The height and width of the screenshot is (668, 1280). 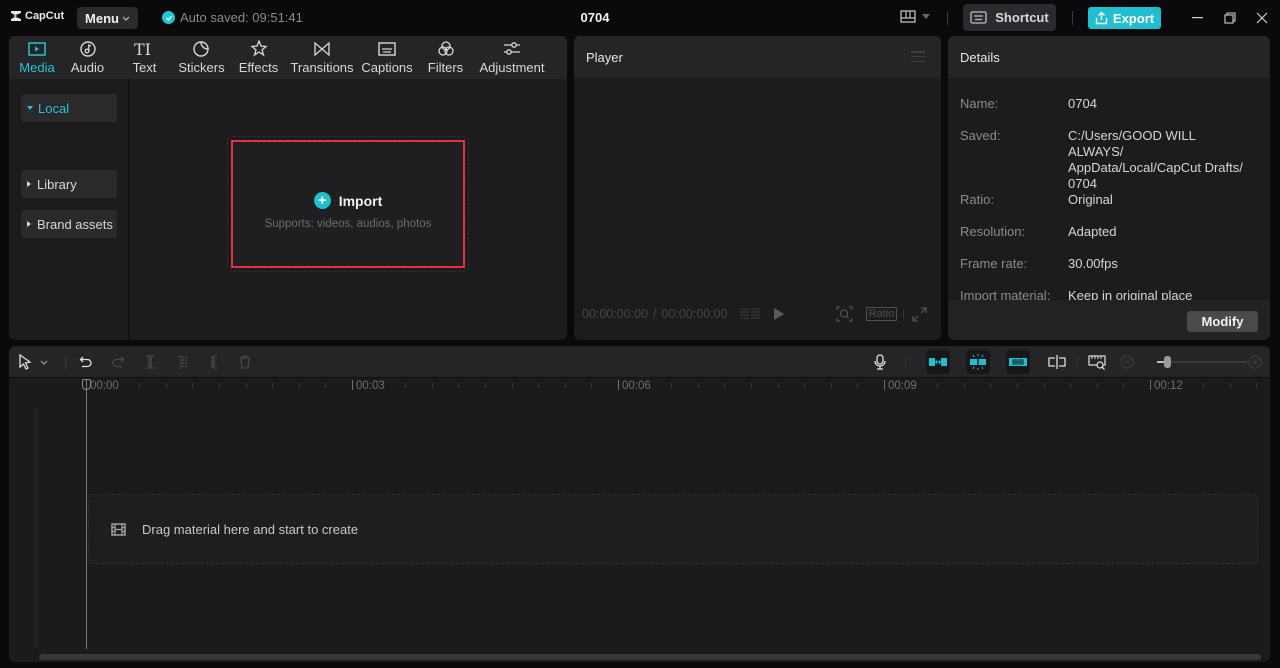 What do you see at coordinates (938, 362) in the screenshot?
I see `main-track-magnet-toggle` at bounding box center [938, 362].